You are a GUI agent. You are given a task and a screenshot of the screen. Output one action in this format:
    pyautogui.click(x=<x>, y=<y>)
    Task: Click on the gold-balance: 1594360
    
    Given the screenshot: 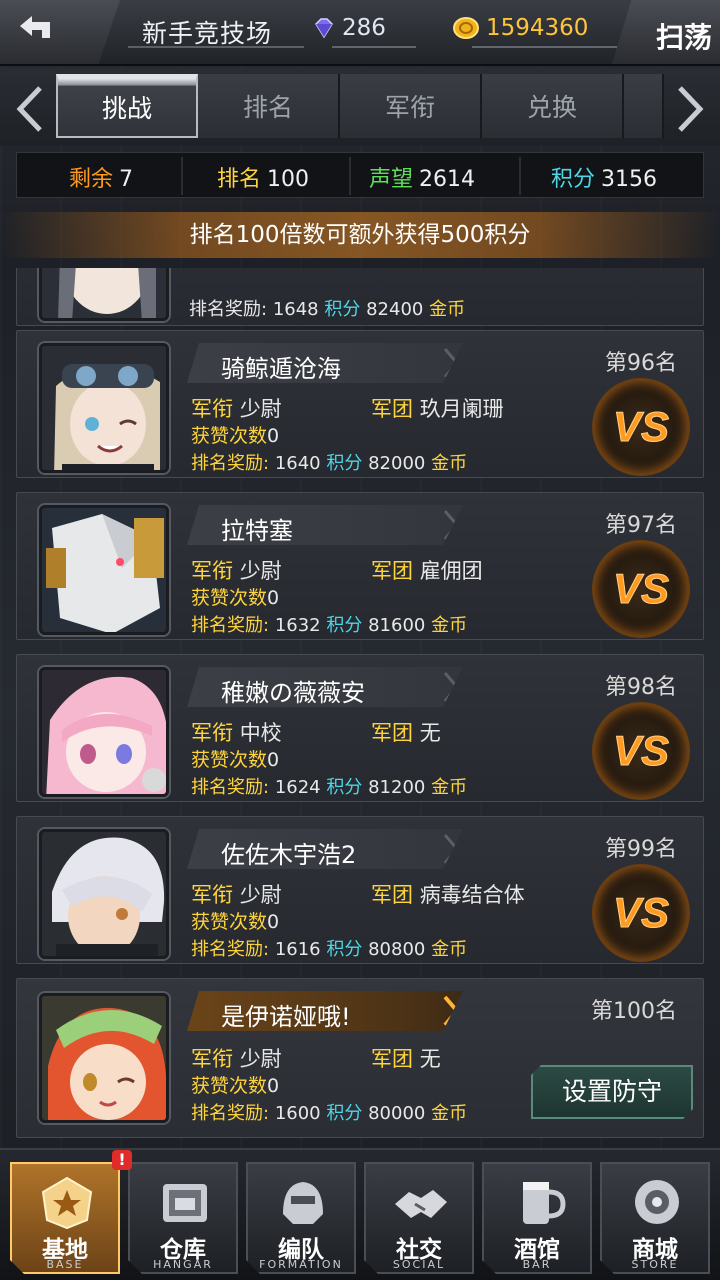 What is the action you would take?
    pyautogui.click(x=535, y=29)
    